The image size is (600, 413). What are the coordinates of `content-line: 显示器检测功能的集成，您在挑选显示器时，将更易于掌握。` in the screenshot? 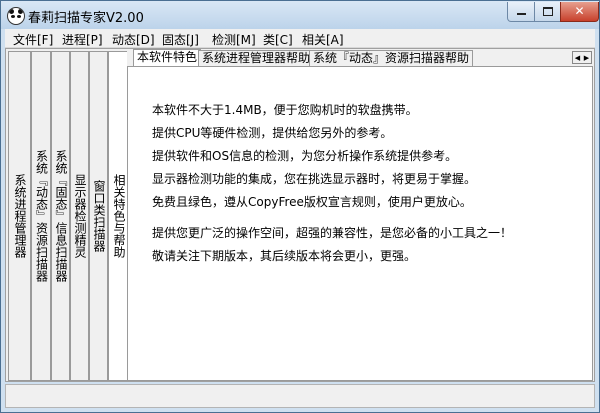 It's located at (314, 179).